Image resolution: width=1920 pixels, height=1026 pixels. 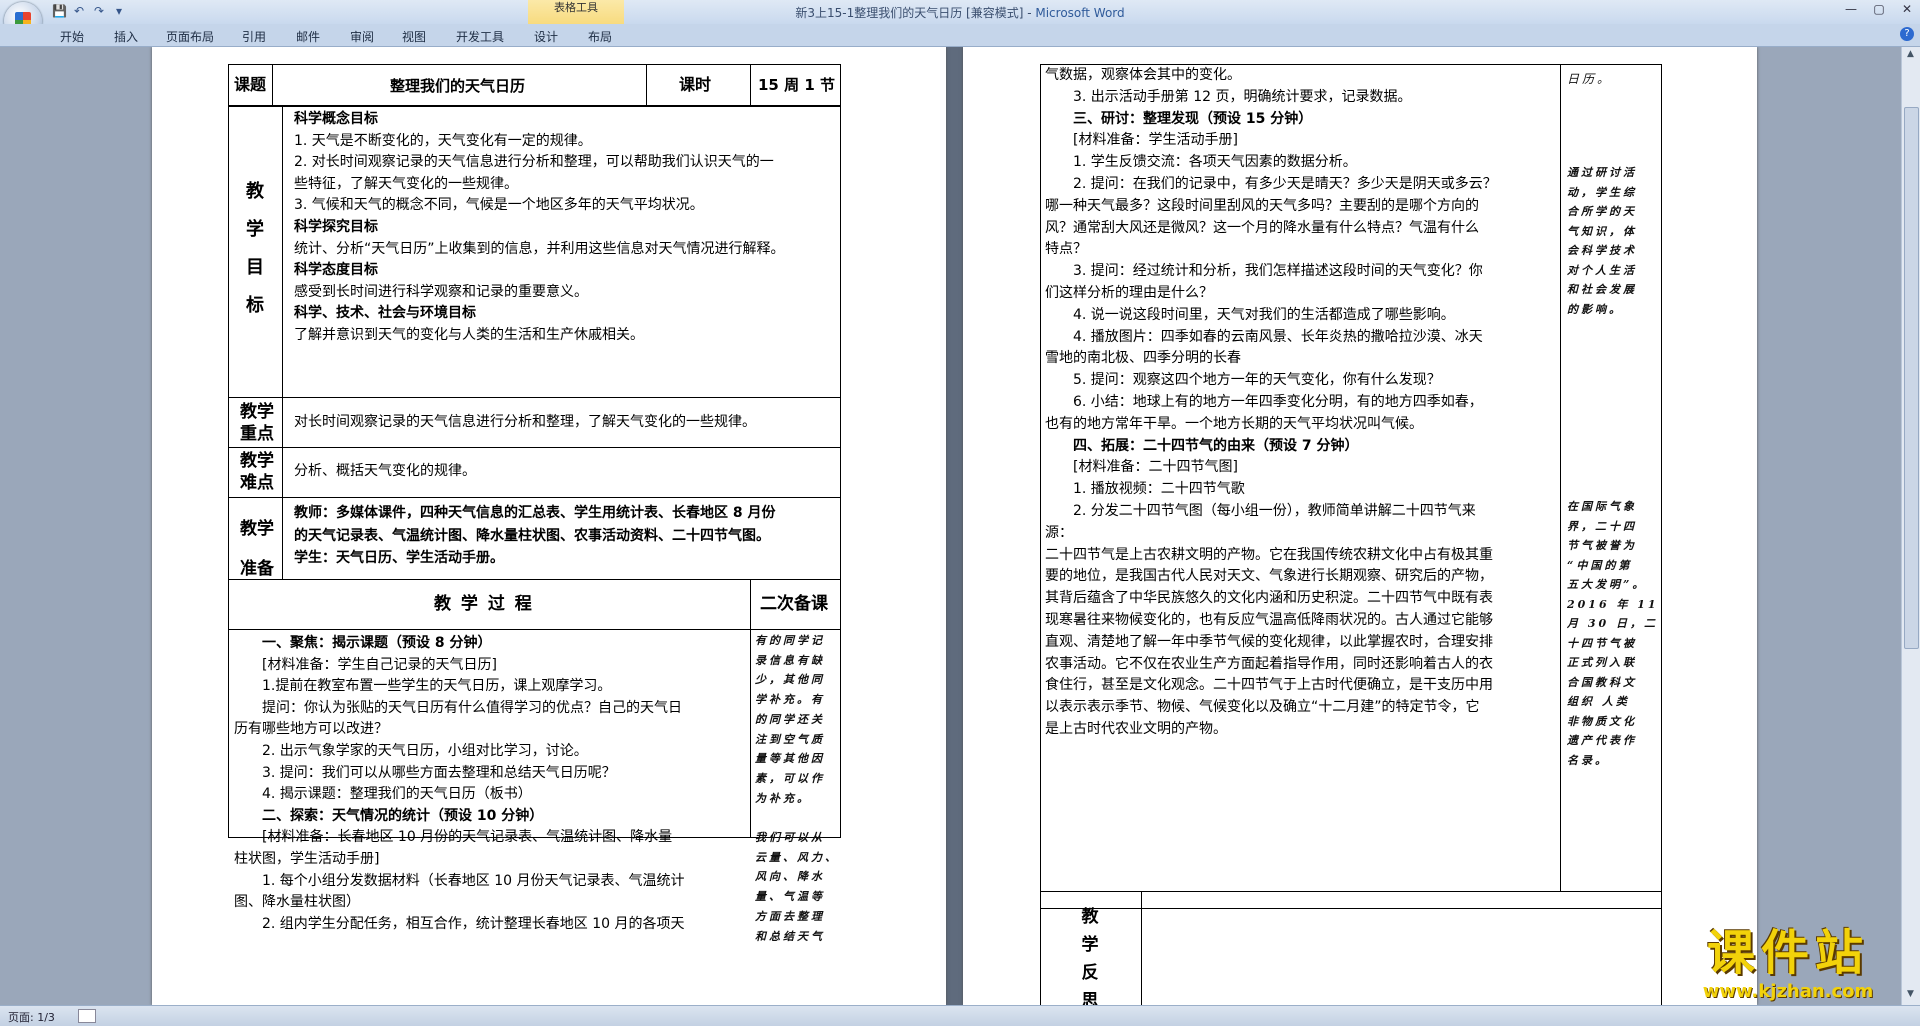 What do you see at coordinates (439, 772) in the screenshot?
I see `process-line: 3. 提问：我们可以从哪些方面去整理和总结天气日历呢？` at bounding box center [439, 772].